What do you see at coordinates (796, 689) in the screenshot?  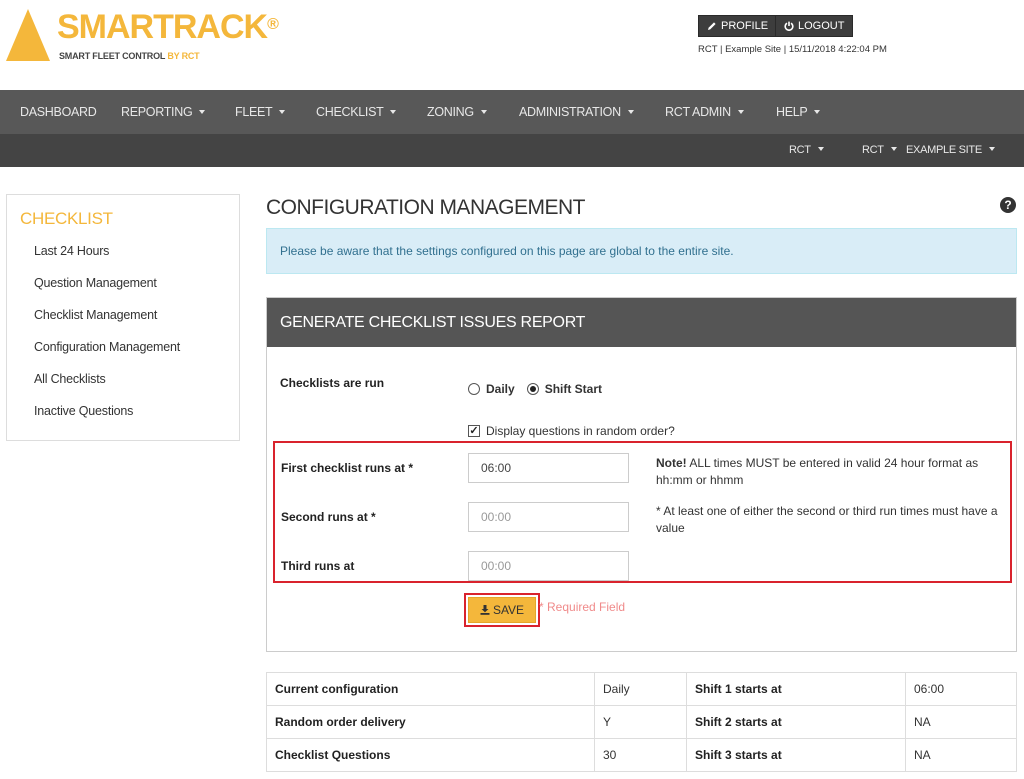 I see `shift-label: Shift 1 starts at` at bounding box center [796, 689].